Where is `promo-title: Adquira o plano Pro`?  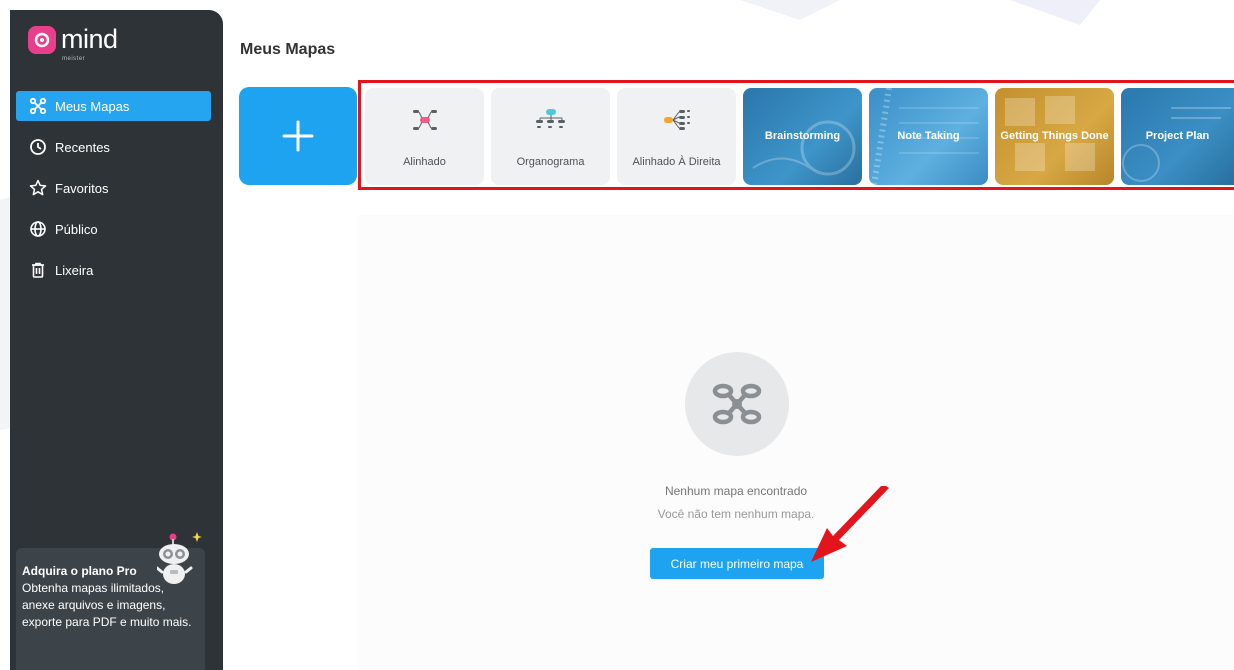
promo-title: Adquira o plano Pro is located at coordinates (79, 571).